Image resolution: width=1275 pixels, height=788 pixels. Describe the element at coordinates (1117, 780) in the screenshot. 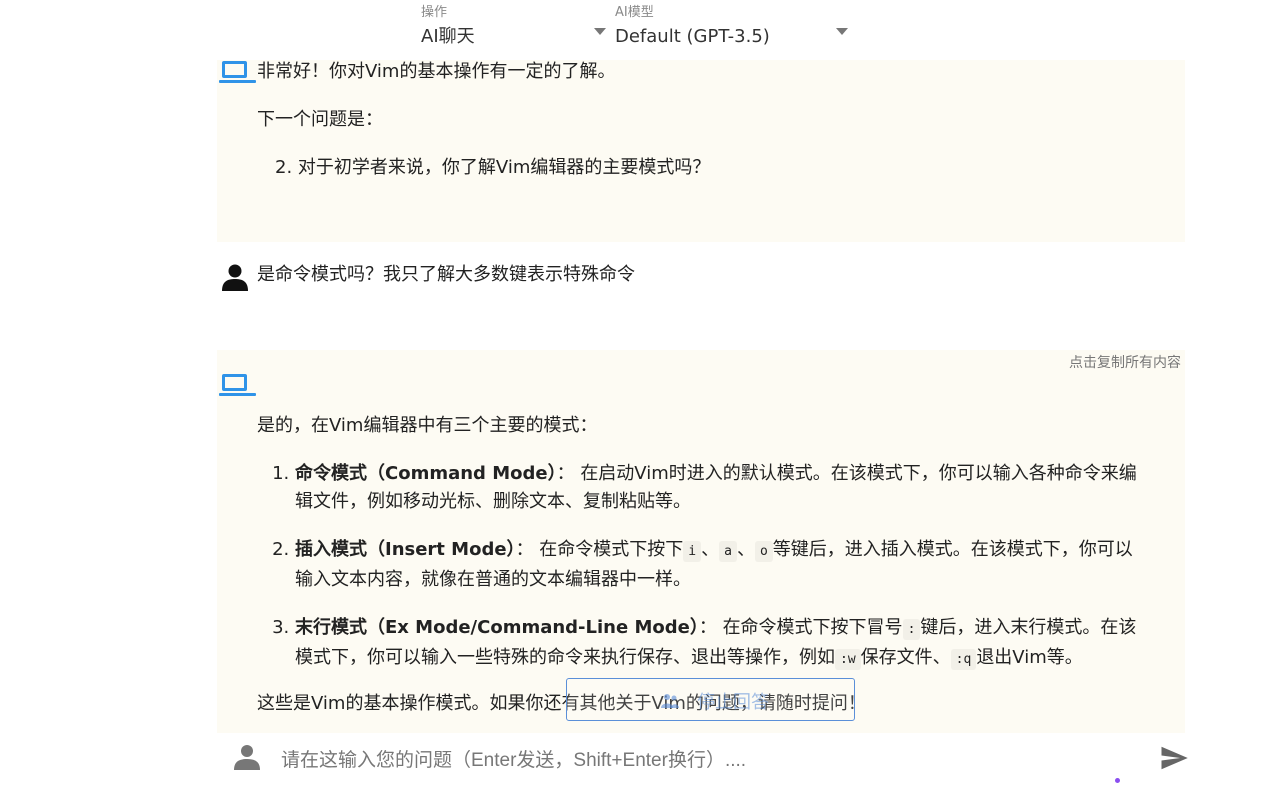

I see `status-dot` at that location.